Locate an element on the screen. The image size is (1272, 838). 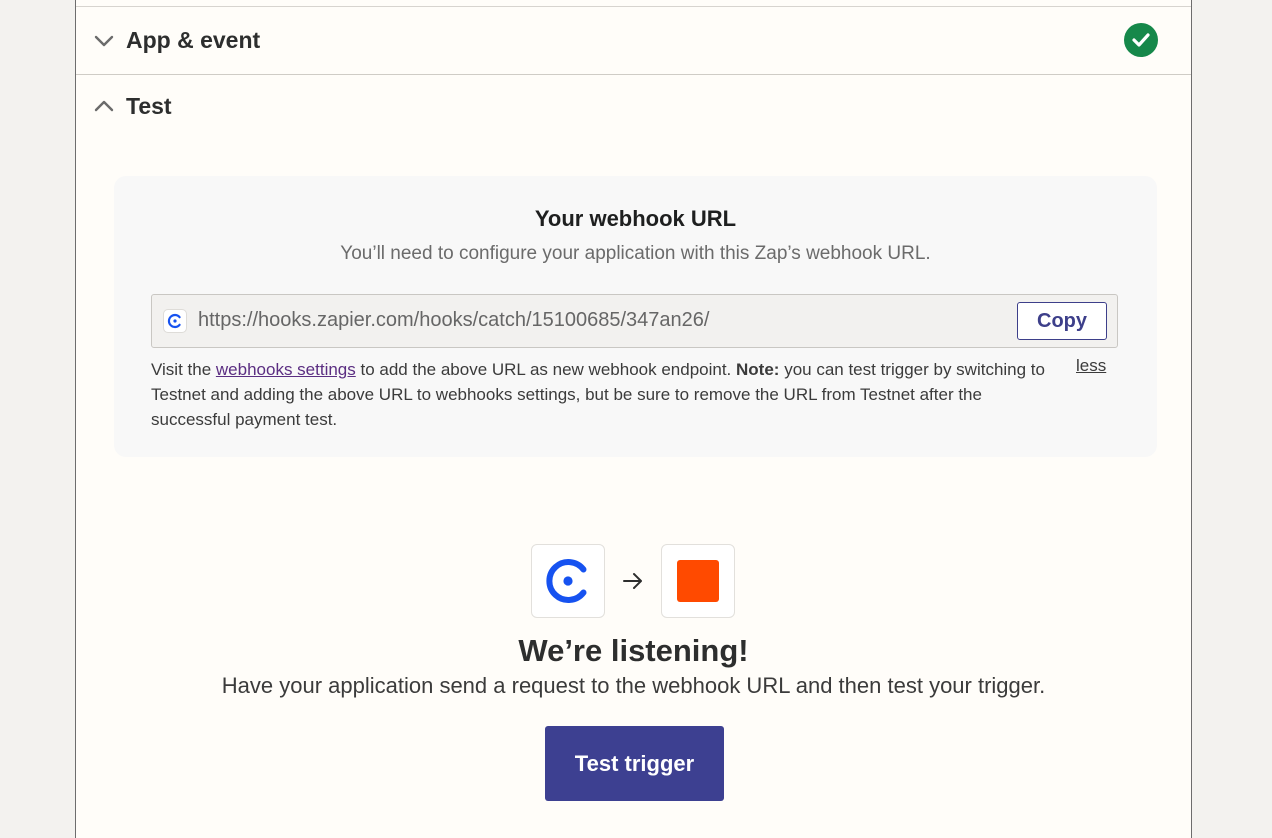
zapier-icon is located at coordinates (698, 581).